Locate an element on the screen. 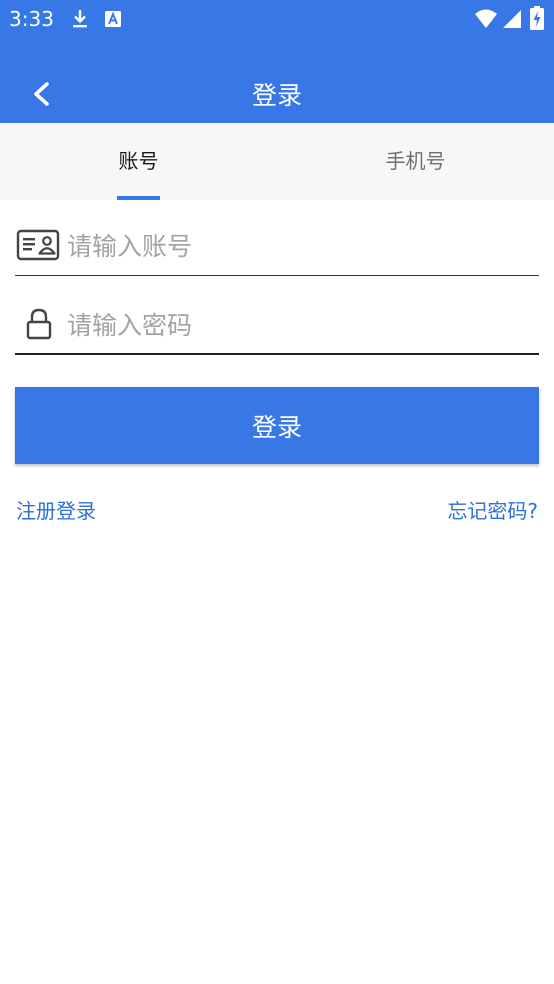 The width and height of the screenshot is (554, 984). tab-phone: 手机号 is located at coordinates (415, 161).